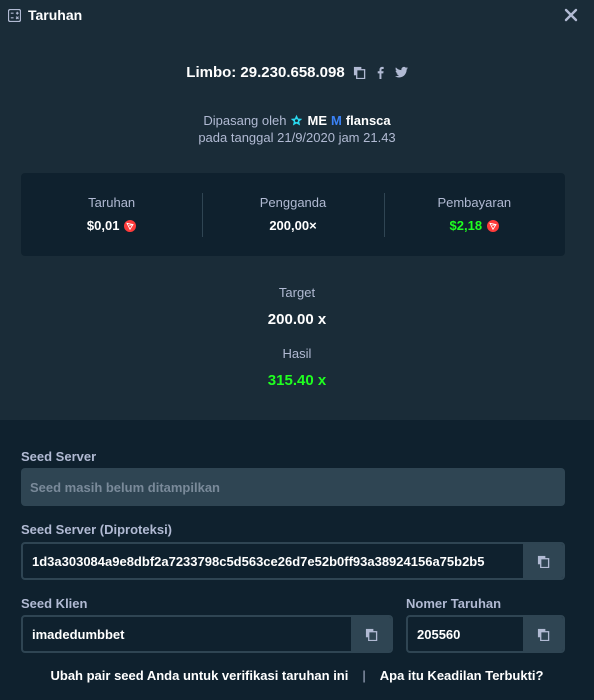  What do you see at coordinates (297, 353) in the screenshot?
I see `result-label: Hasil` at bounding box center [297, 353].